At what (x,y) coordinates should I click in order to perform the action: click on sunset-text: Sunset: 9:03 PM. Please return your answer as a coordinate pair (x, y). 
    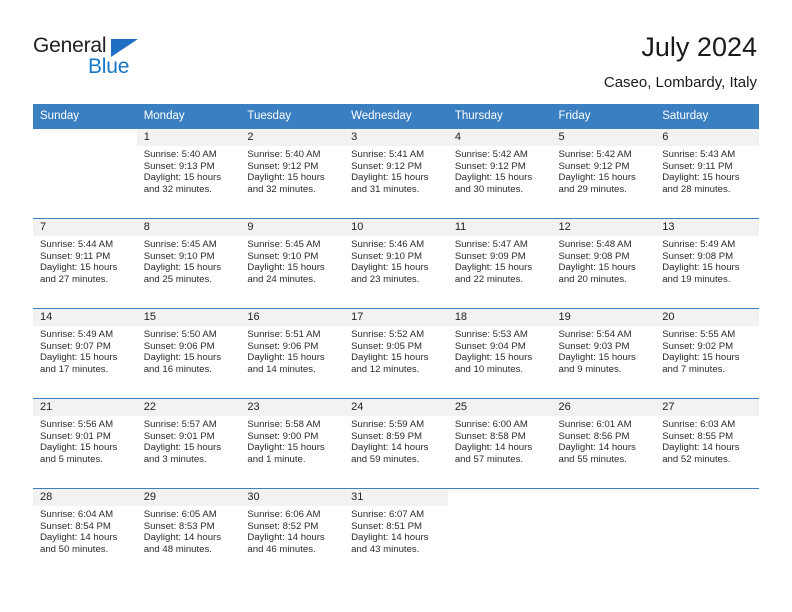
    Looking at the image, I should click on (594, 346).